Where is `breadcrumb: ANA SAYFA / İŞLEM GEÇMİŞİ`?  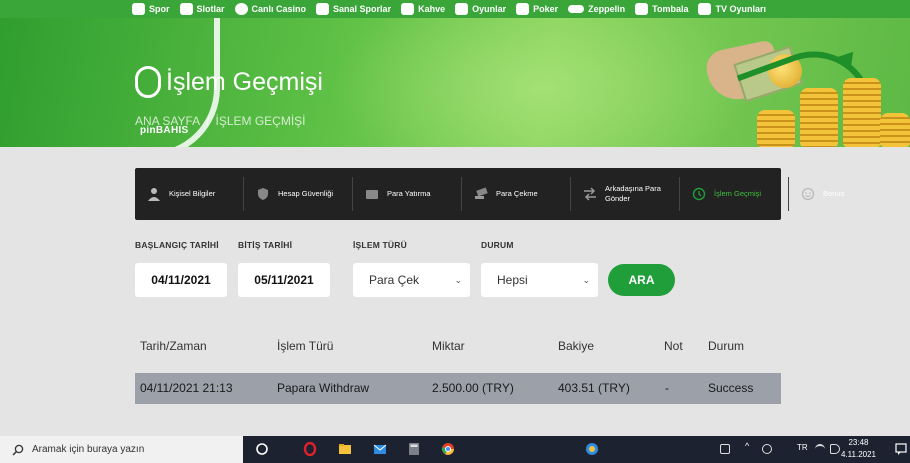 breadcrumb: ANA SAYFA / İŞLEM GEÇMİŞİ is located at coordinates (220, 121).